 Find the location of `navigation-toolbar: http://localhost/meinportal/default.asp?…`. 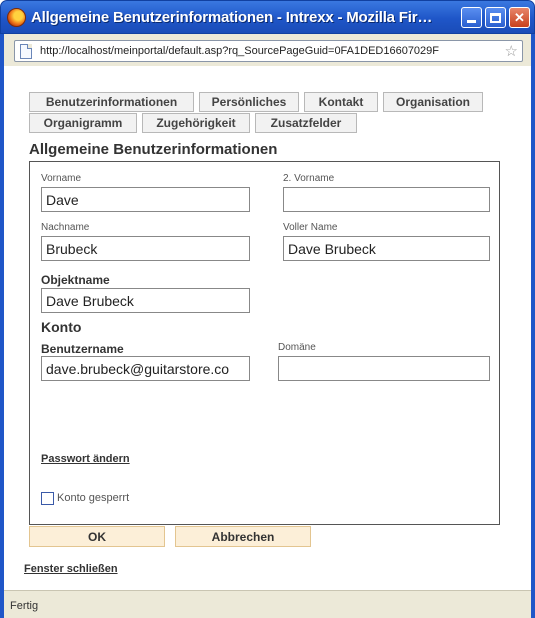

navigation-toolbar: http://localhost/meinportal/default.asp?… is located at coordinates (267, 50).